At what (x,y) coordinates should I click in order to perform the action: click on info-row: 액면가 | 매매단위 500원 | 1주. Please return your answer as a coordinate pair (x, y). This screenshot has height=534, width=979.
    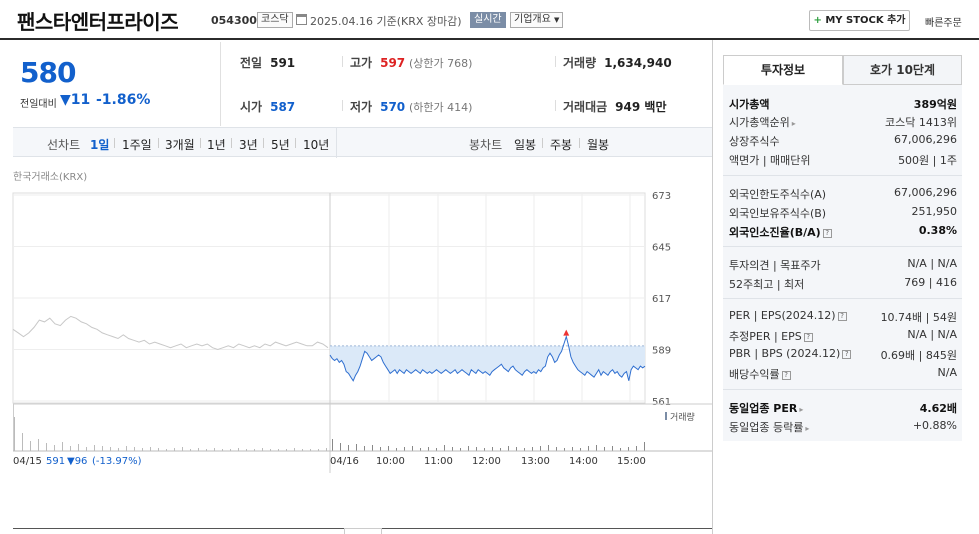
    Looking at the image, I should click on (843, 161).